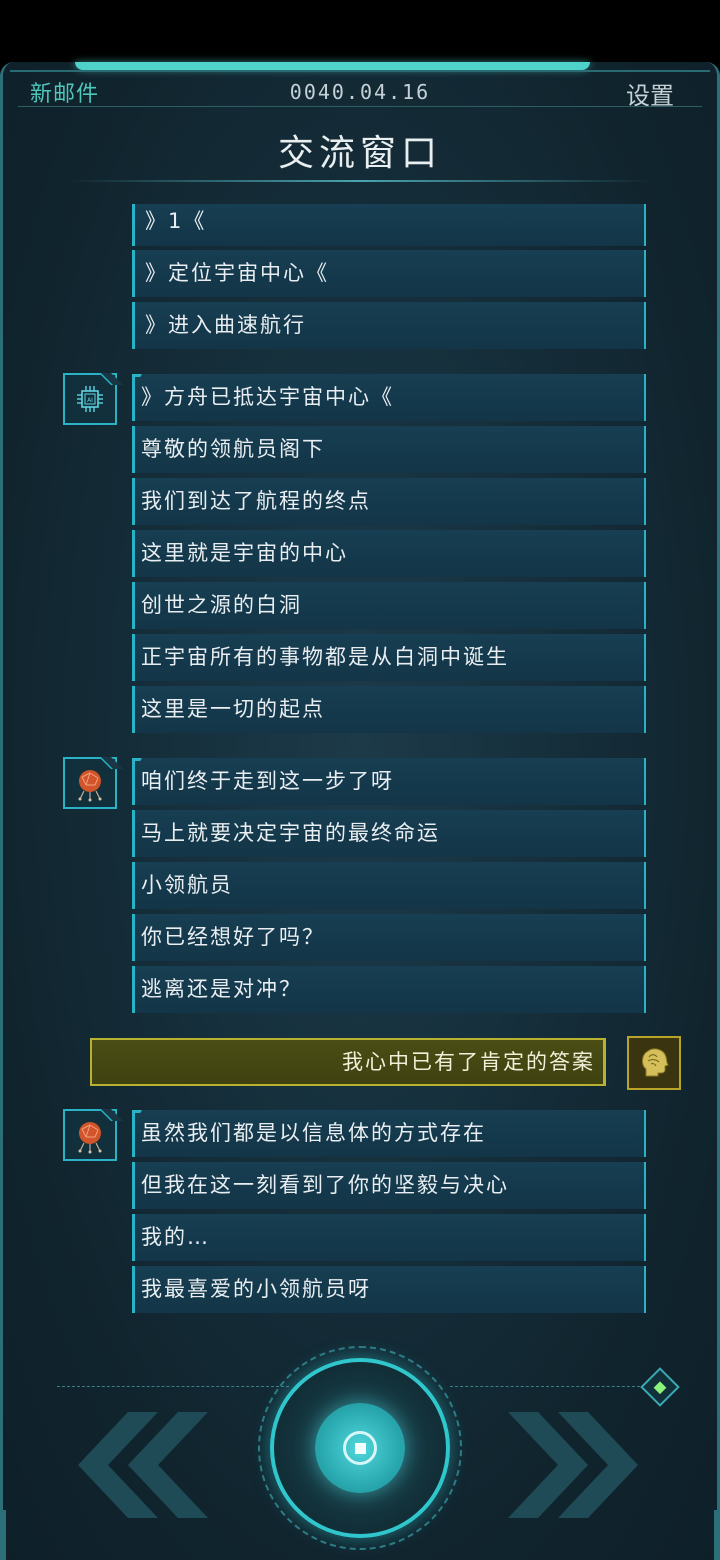  What do you see at coordinates (389, 225) in the screenshot?
I see `option-item: 》1《` at bounding box center [389, 225].